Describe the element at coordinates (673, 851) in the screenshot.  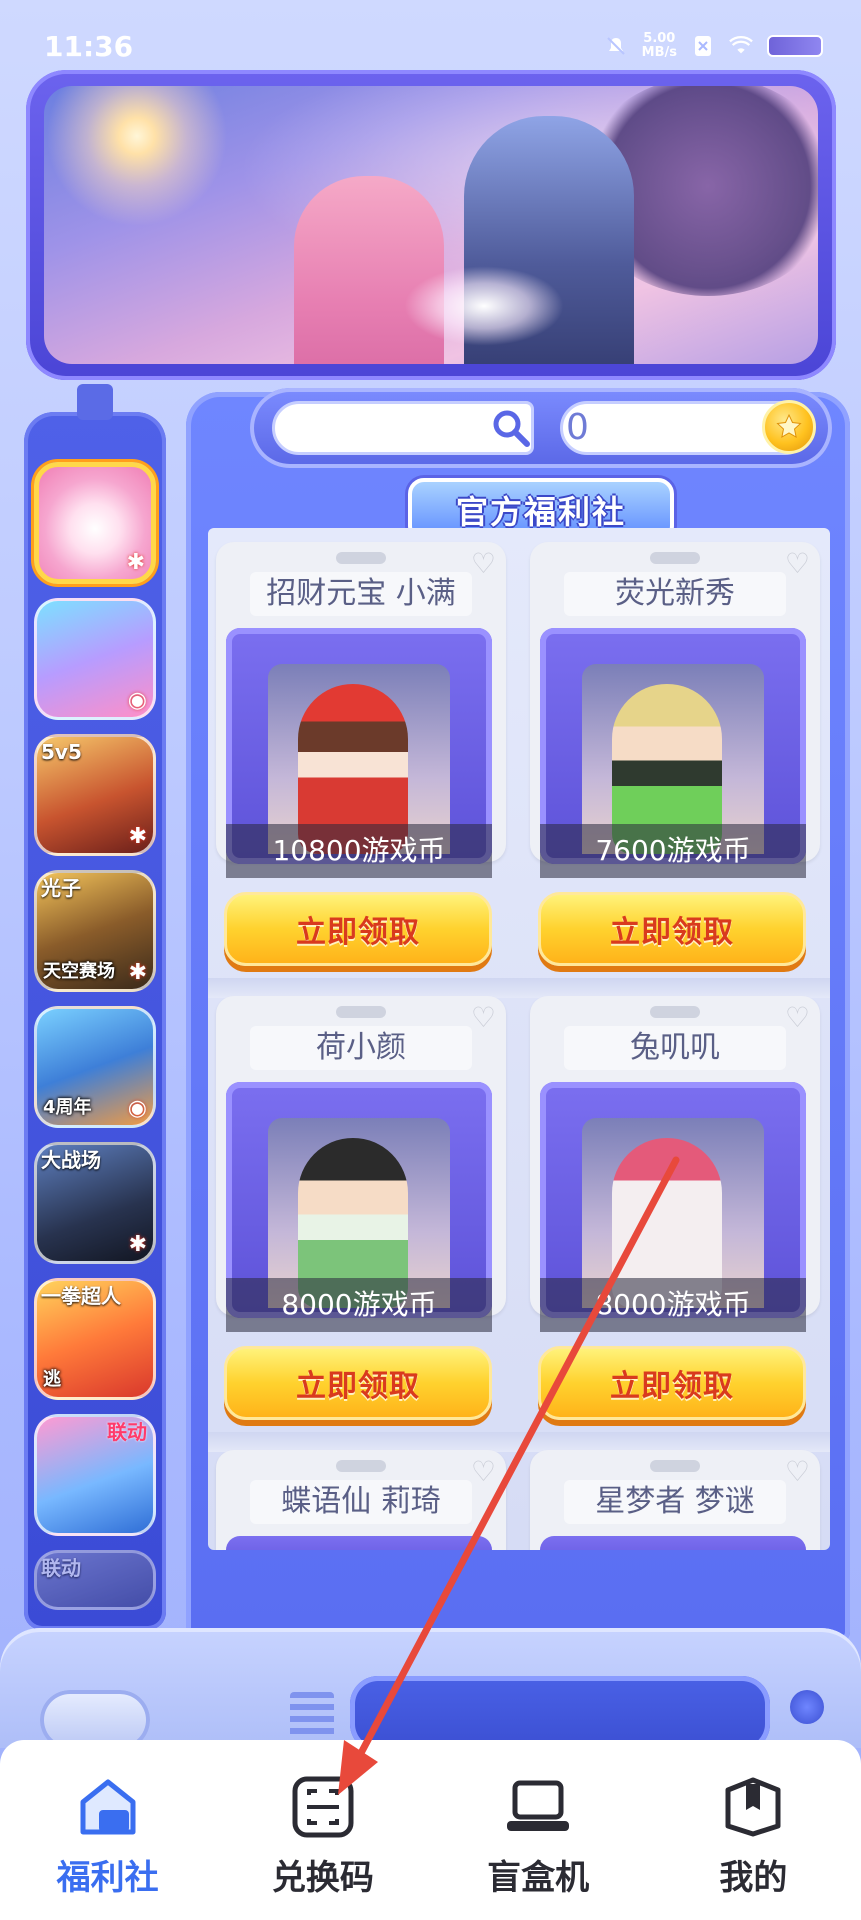
I see `product-price: 7600游戏币` at that location.